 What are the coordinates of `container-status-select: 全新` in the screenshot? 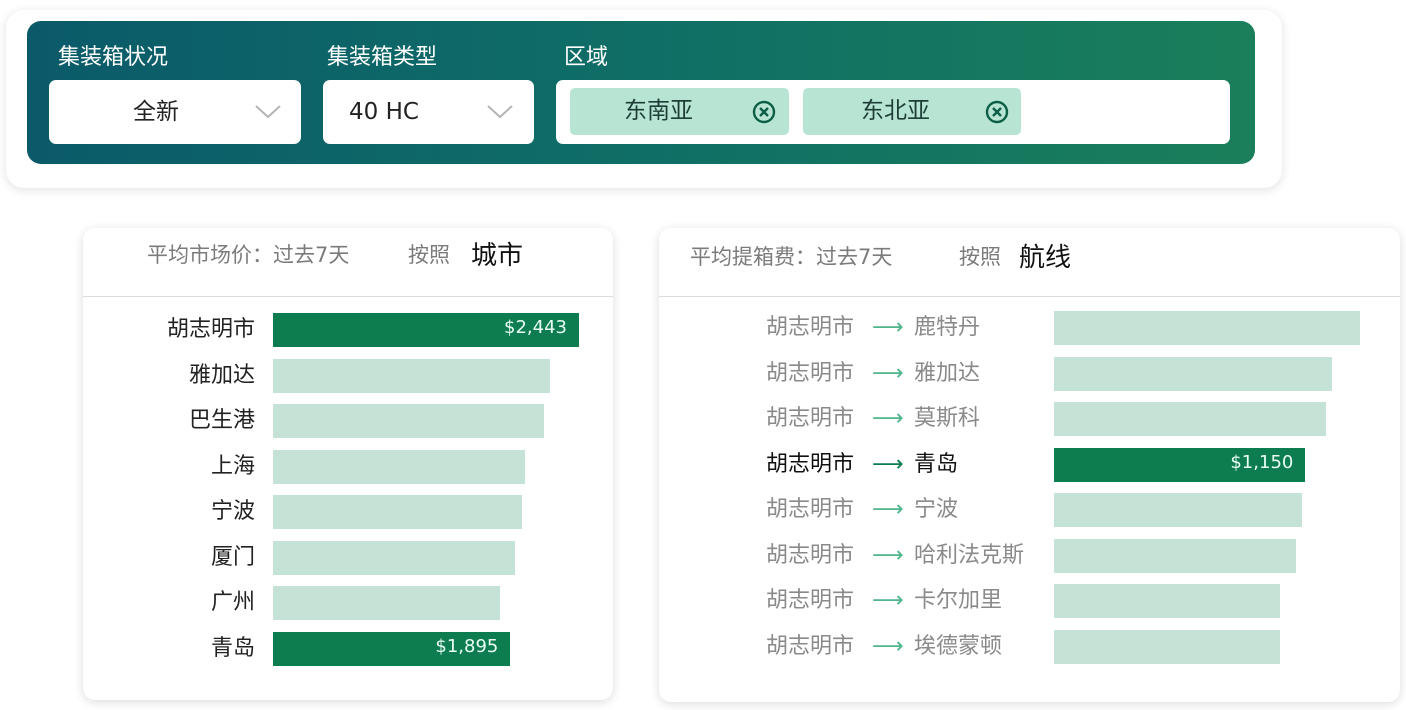 It's located at (175, 112).